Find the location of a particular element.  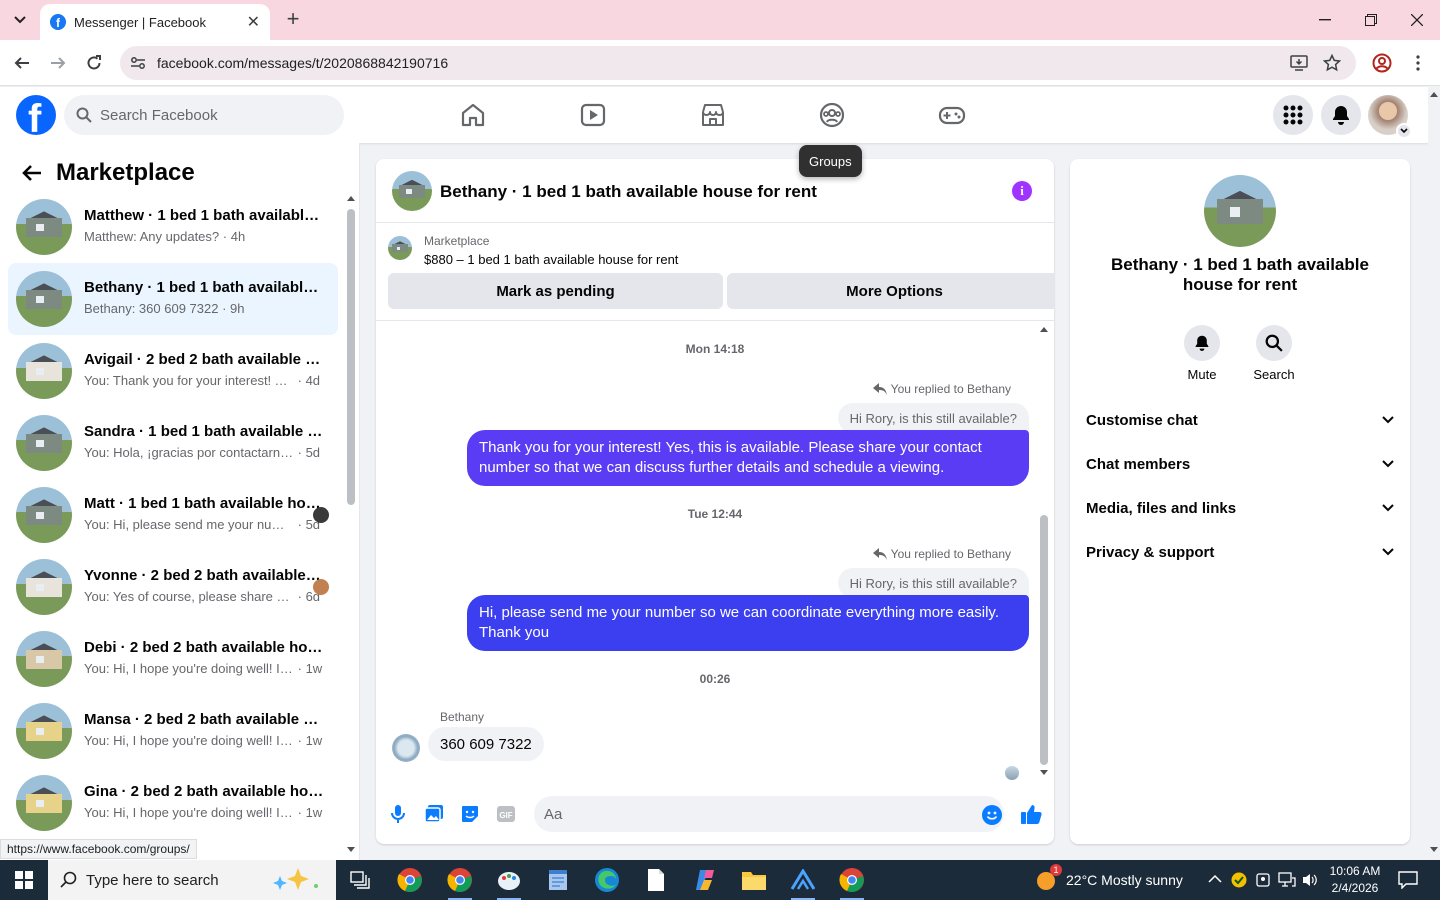

browser-tab-messenger: f Messenger | Facebook ✕ is located at coordinates (155, 22).